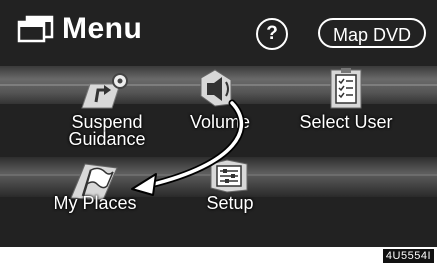 This screenshot has height=266, width=437. I want to click on suspend-guidance-button: Suspend Guidance, so click(107, 107).